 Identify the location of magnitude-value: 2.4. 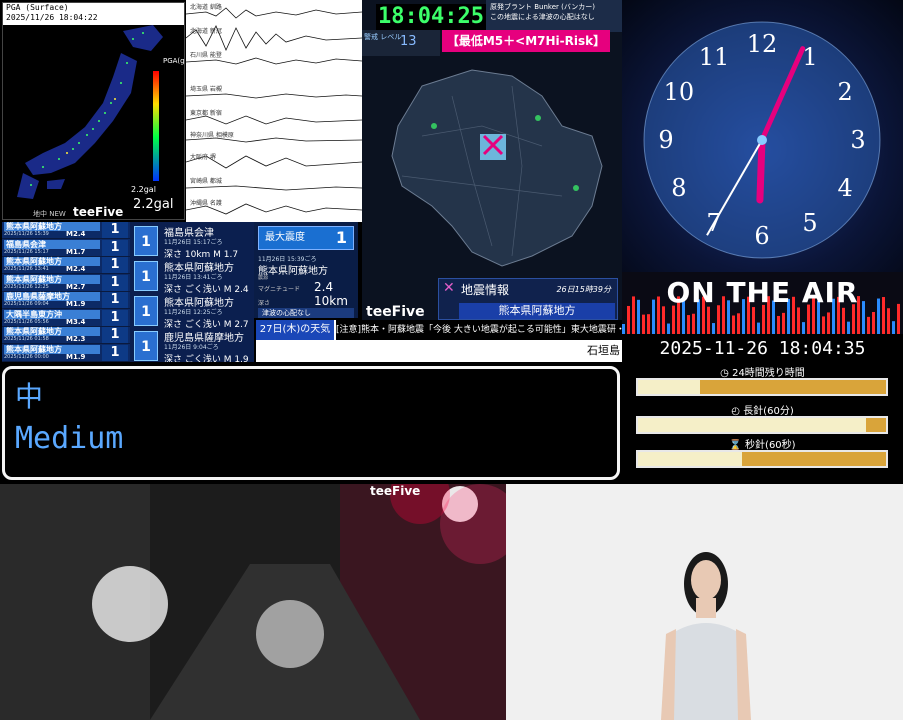
(324, 287).